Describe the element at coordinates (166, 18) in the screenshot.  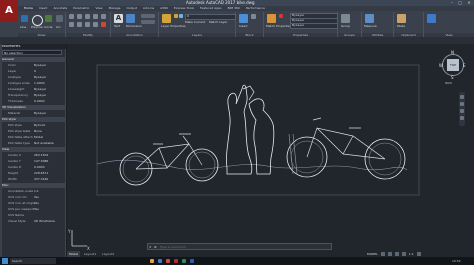
I see `layer-properties-icon` at that location.